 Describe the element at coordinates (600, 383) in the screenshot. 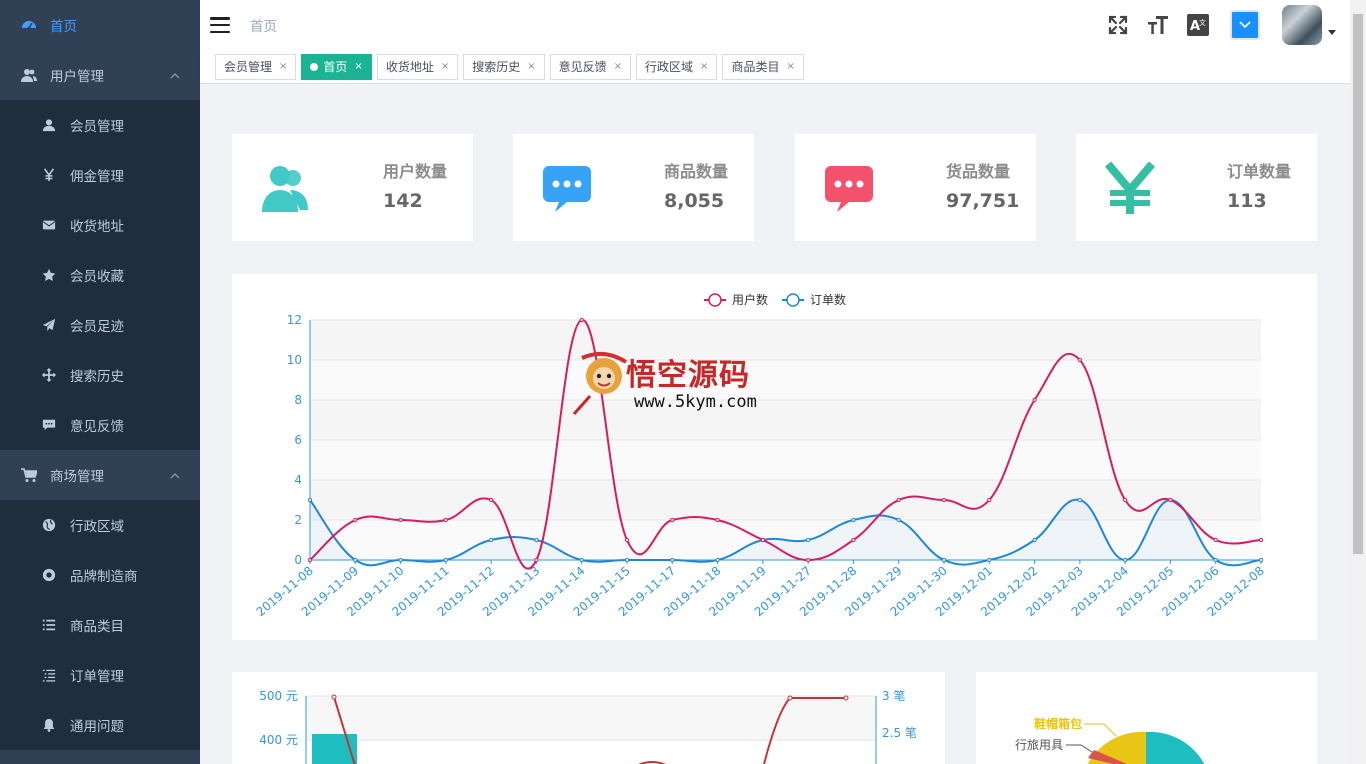

I see `watermark-logo-icon` at that location.